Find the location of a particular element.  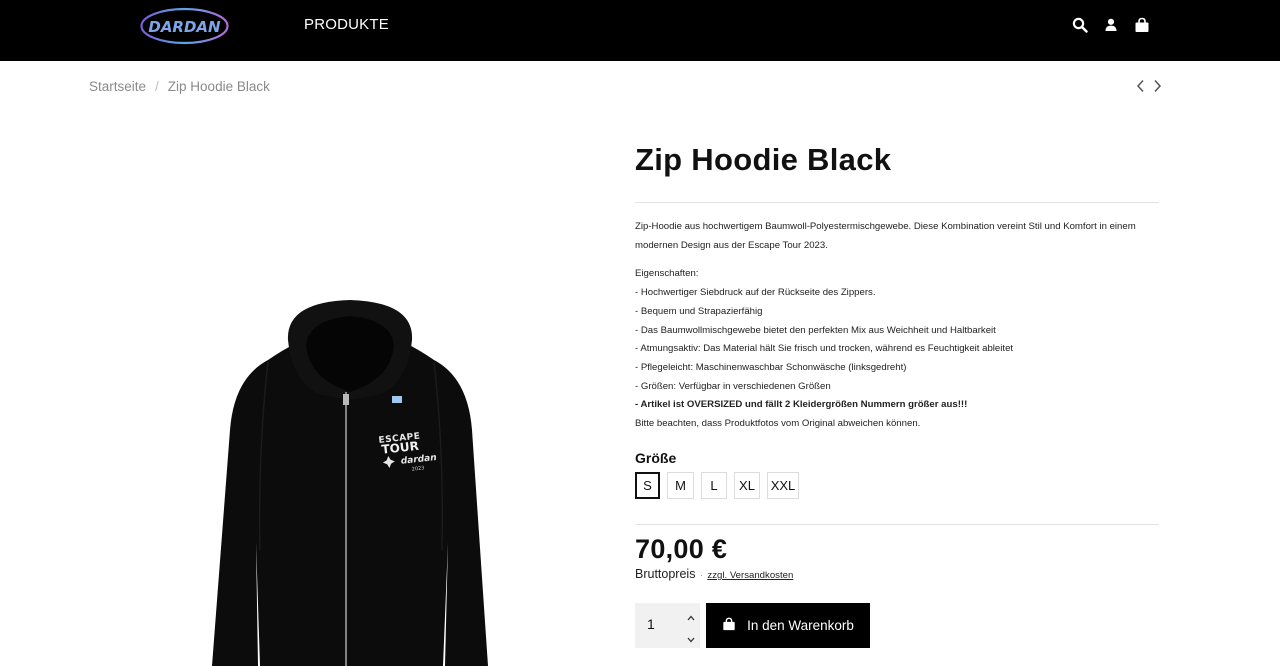

svg-text: DARDAN is located at coordinates (184, 27).